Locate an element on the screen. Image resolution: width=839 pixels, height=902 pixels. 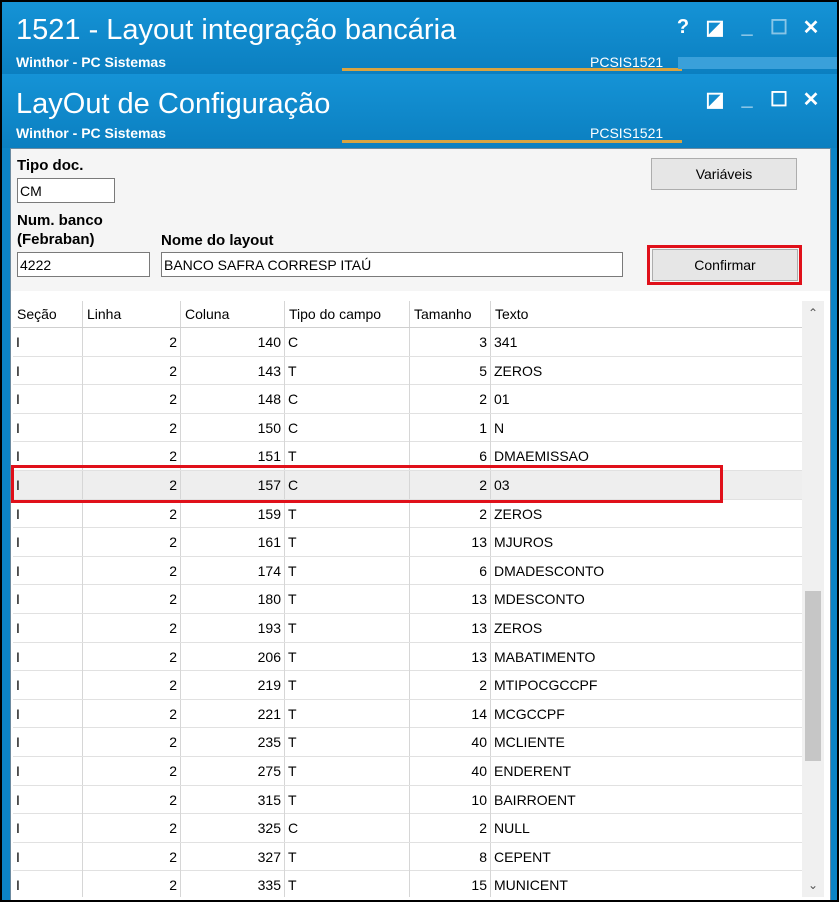
table-row: I 2 327 T 8 CEPENT is located at coordinates (407, 857).